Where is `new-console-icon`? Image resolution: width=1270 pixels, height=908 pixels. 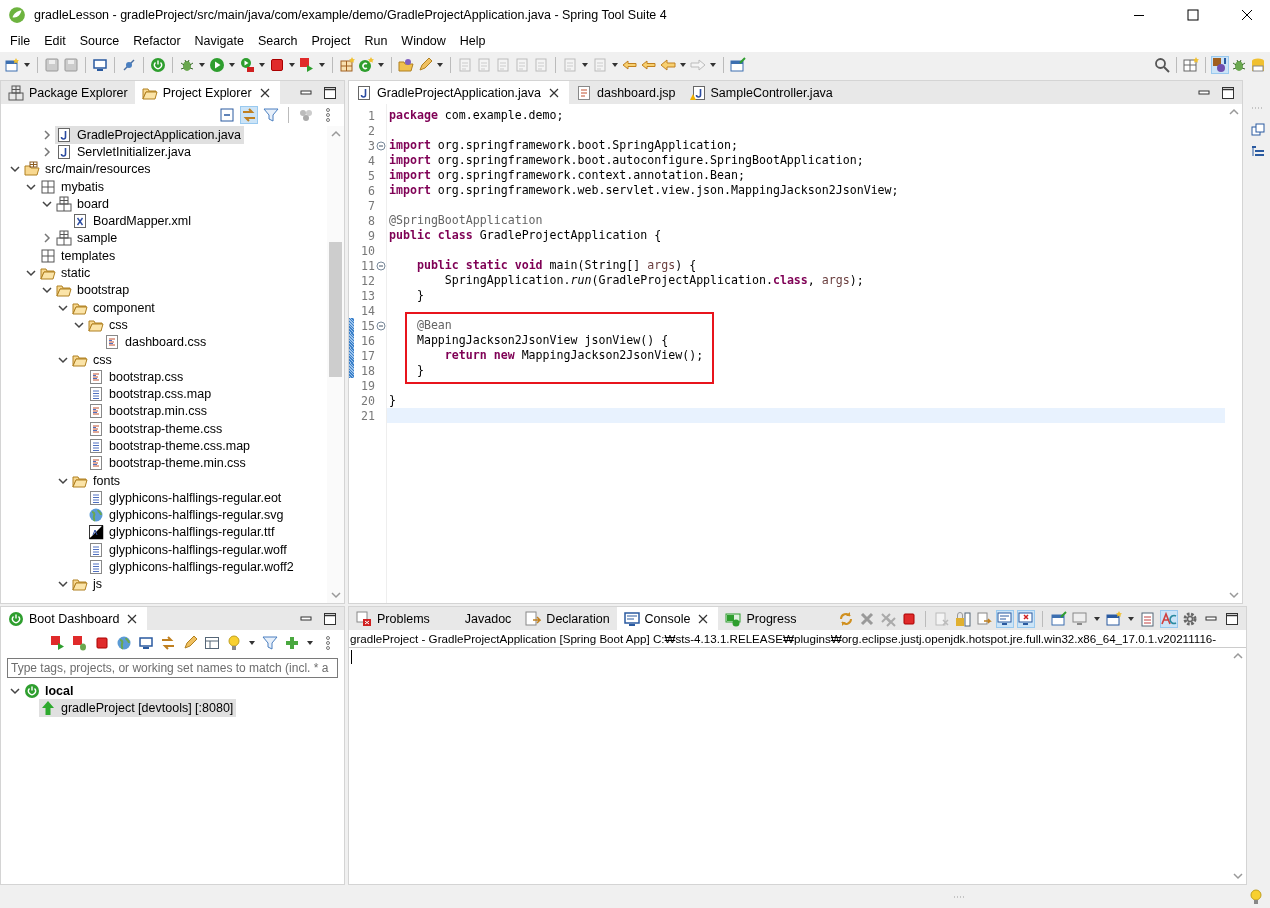
new-console-icon is located at coordinates (1114, 618).